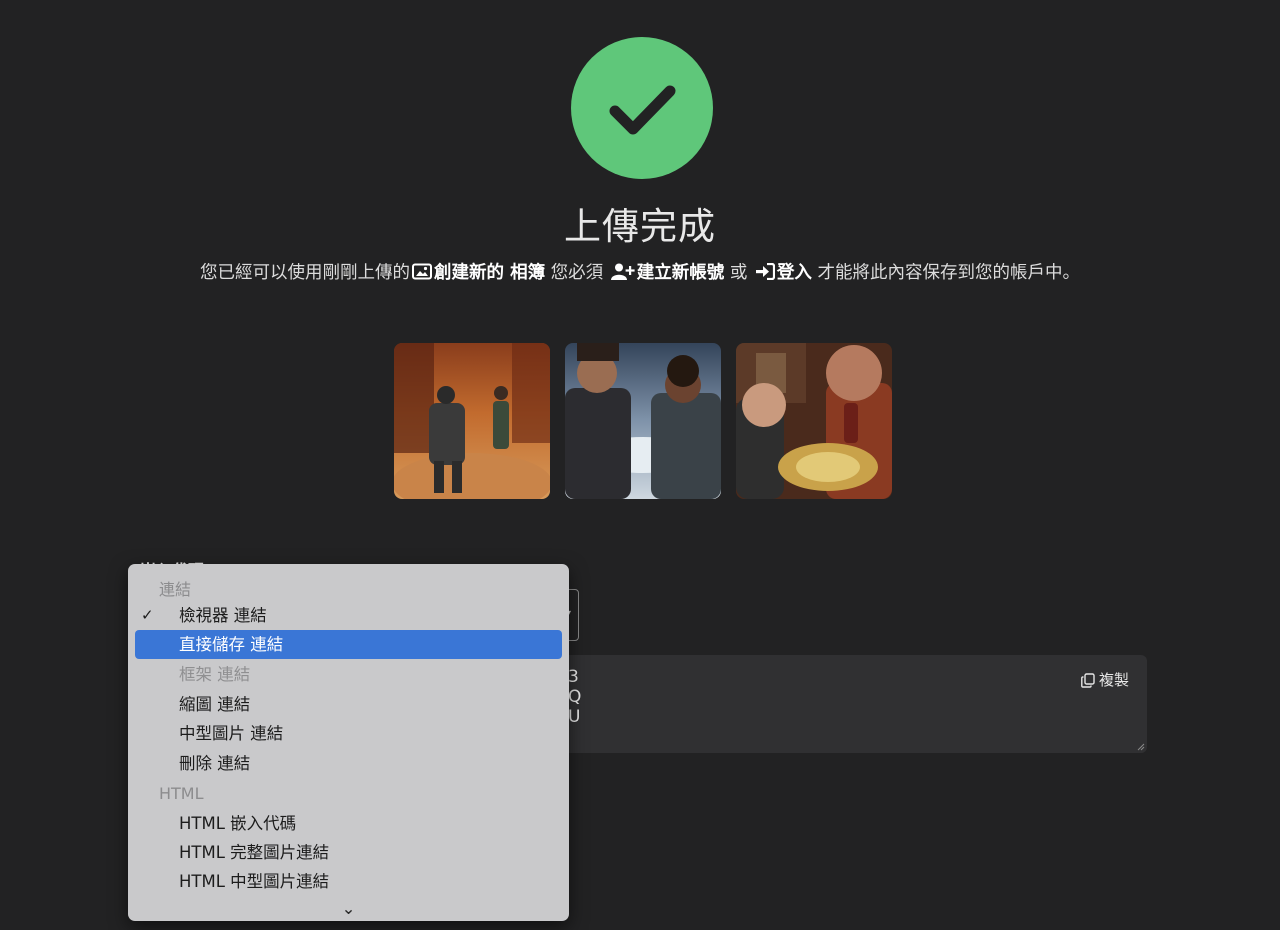  What do you see at coordinates (640, 226) in the screenshot?
I see `page-title: 上傳完成` at bounding box center [640, 226].